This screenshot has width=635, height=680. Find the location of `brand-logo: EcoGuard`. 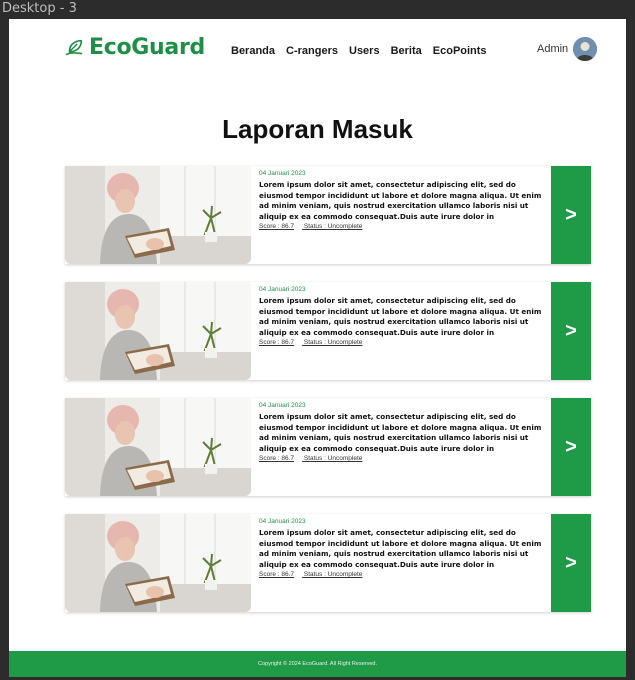

brand-logo: EcoGuard is located at coordinates (134, 47).